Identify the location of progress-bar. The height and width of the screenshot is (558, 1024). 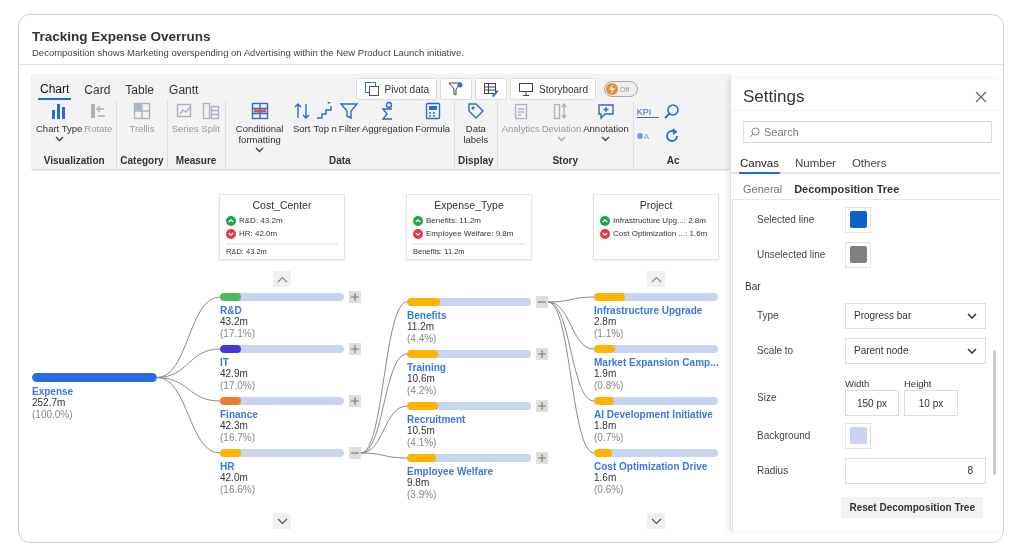
(282, 349).